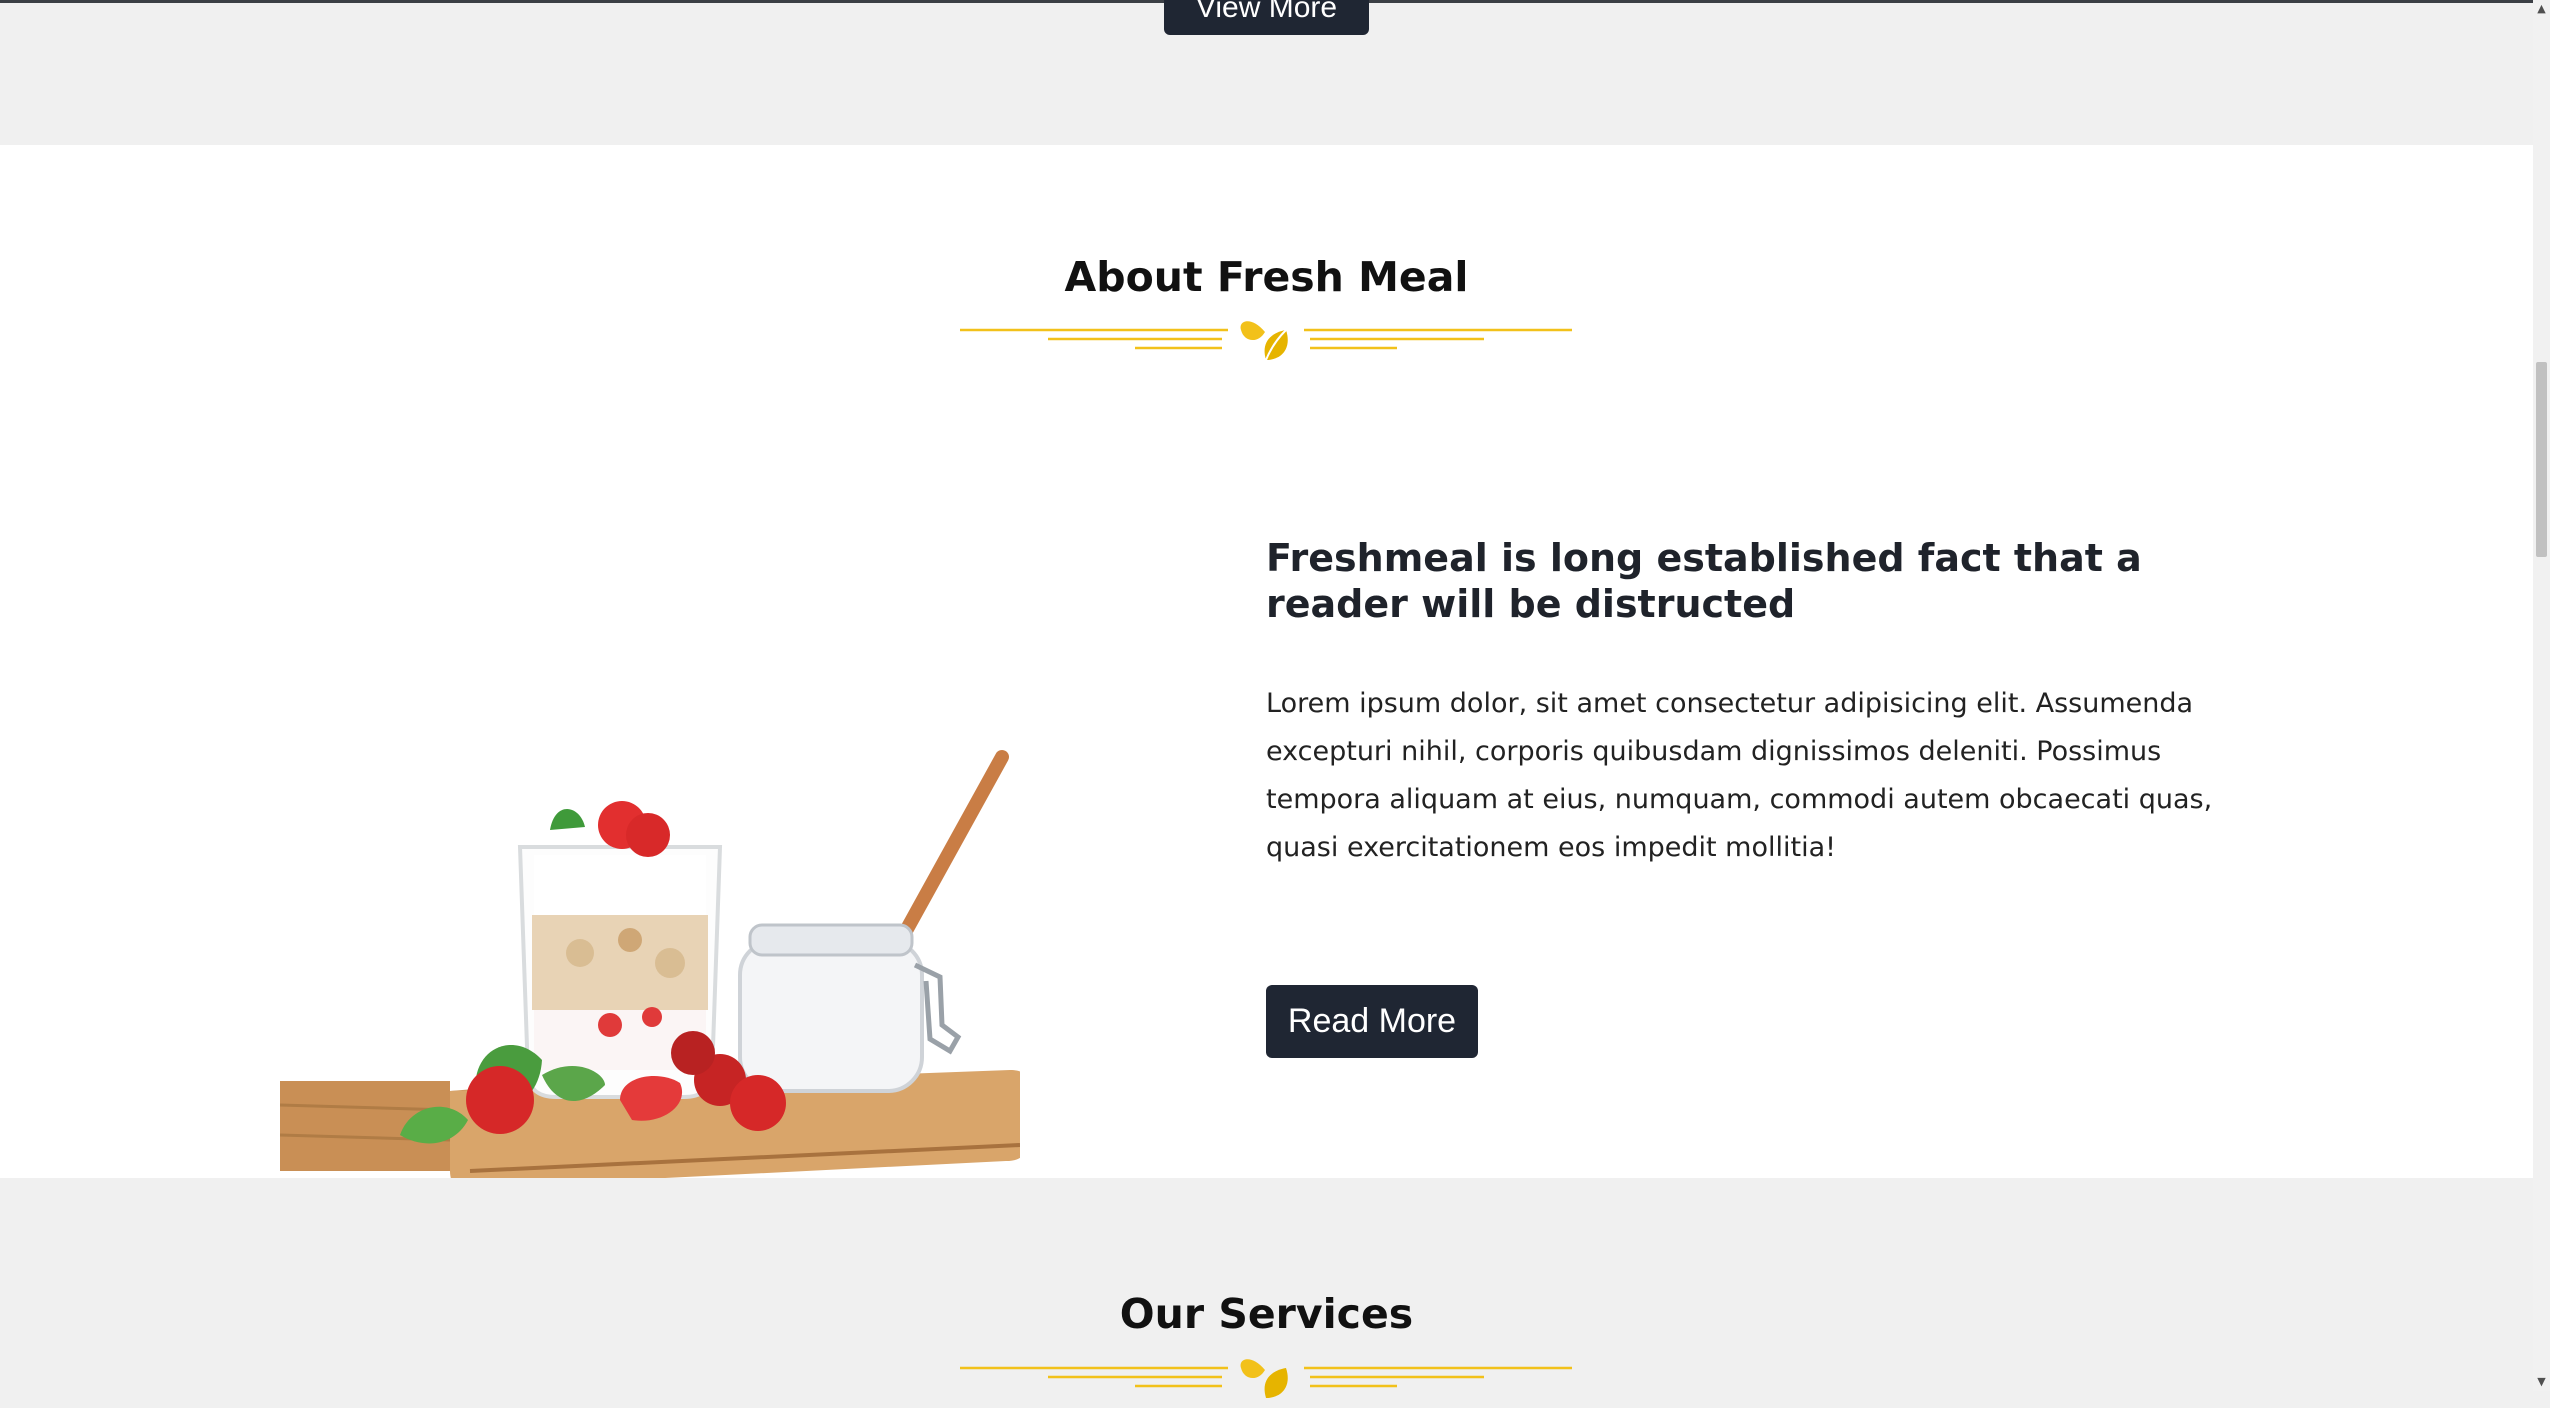 This screenshot has height=1408, width=2550. I want to click on previous-section: View More, so click(1266, 72).